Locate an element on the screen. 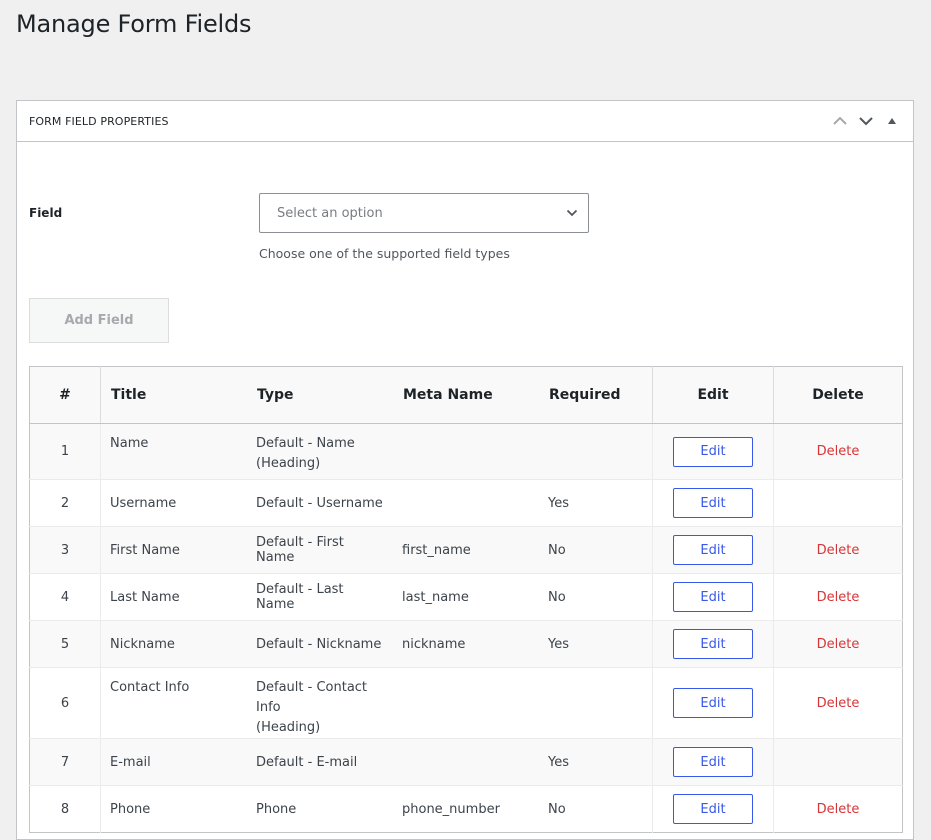  panel-handle-actions is located at coordinates (870, 121).